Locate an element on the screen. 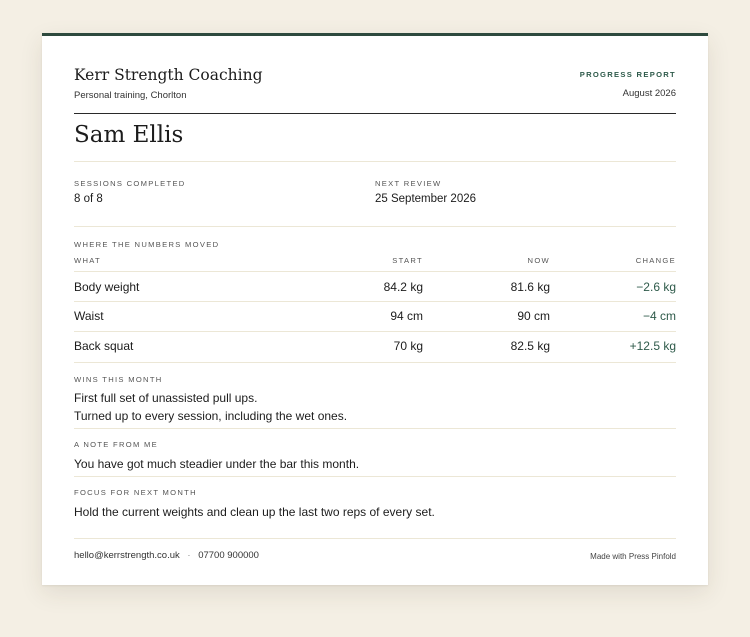 This screenshot has width=750, height=637. header-what: WHAT is located at coordinates (87, 260).